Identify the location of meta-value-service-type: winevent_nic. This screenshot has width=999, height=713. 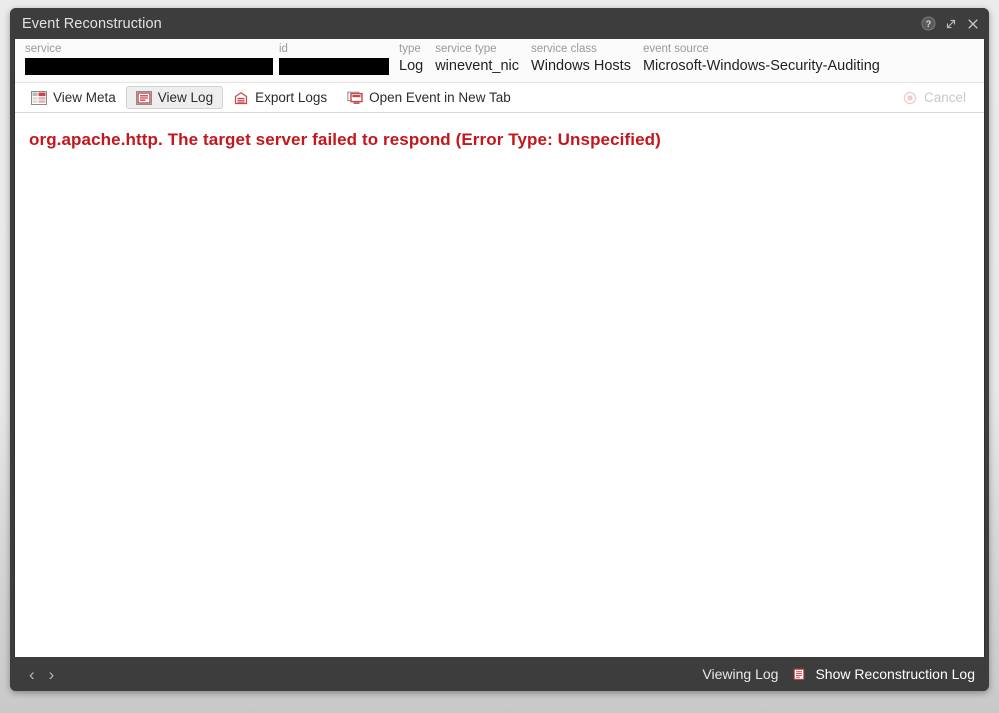
(477, 66).